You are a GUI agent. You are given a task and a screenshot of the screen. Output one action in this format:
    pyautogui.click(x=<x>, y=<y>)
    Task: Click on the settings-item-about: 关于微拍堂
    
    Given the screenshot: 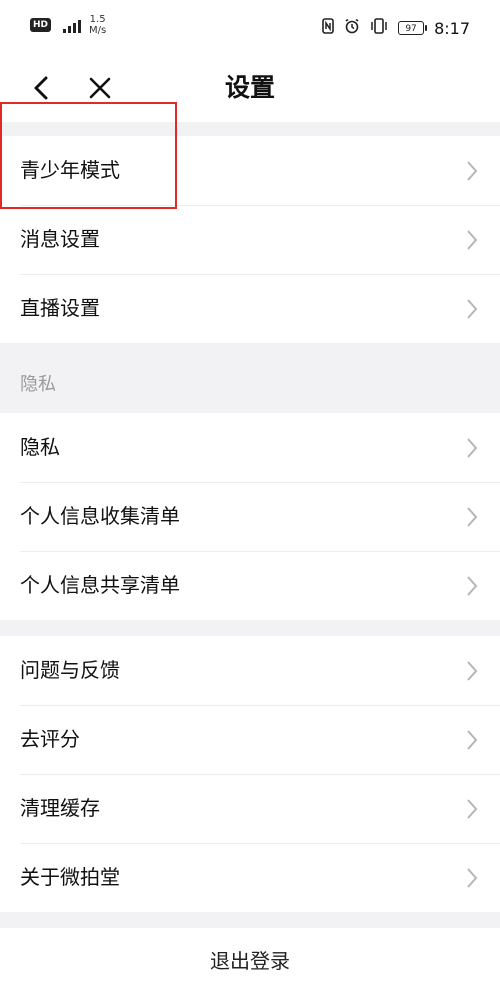 What is the action you would take?
    pyautogui.click(x=250, y=877)
    